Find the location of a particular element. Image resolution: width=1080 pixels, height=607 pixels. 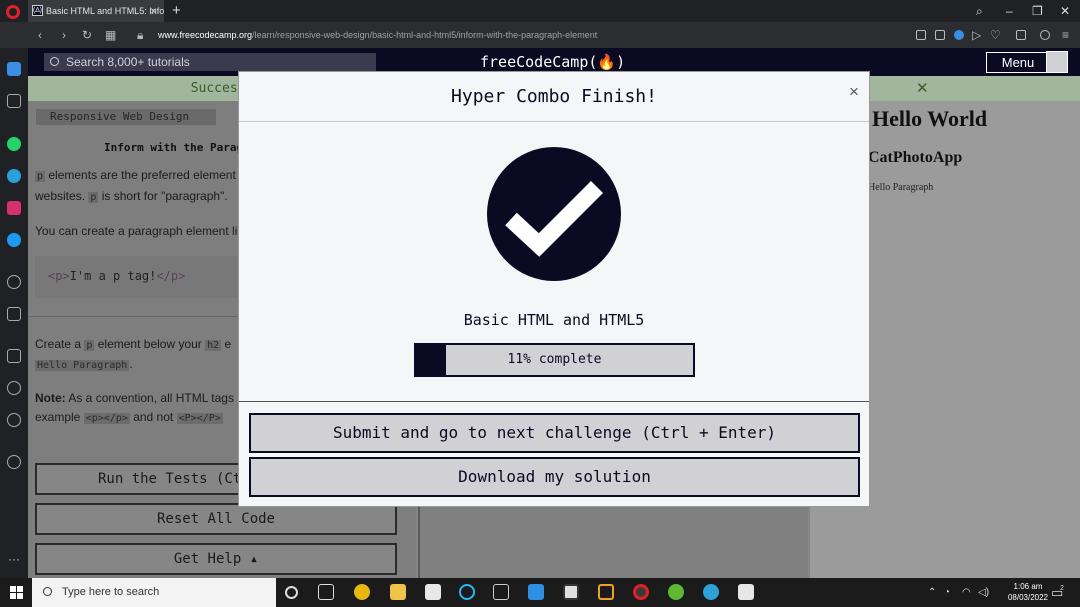

reset-code-button: Reset All Code is located at coordinates (216, 519).